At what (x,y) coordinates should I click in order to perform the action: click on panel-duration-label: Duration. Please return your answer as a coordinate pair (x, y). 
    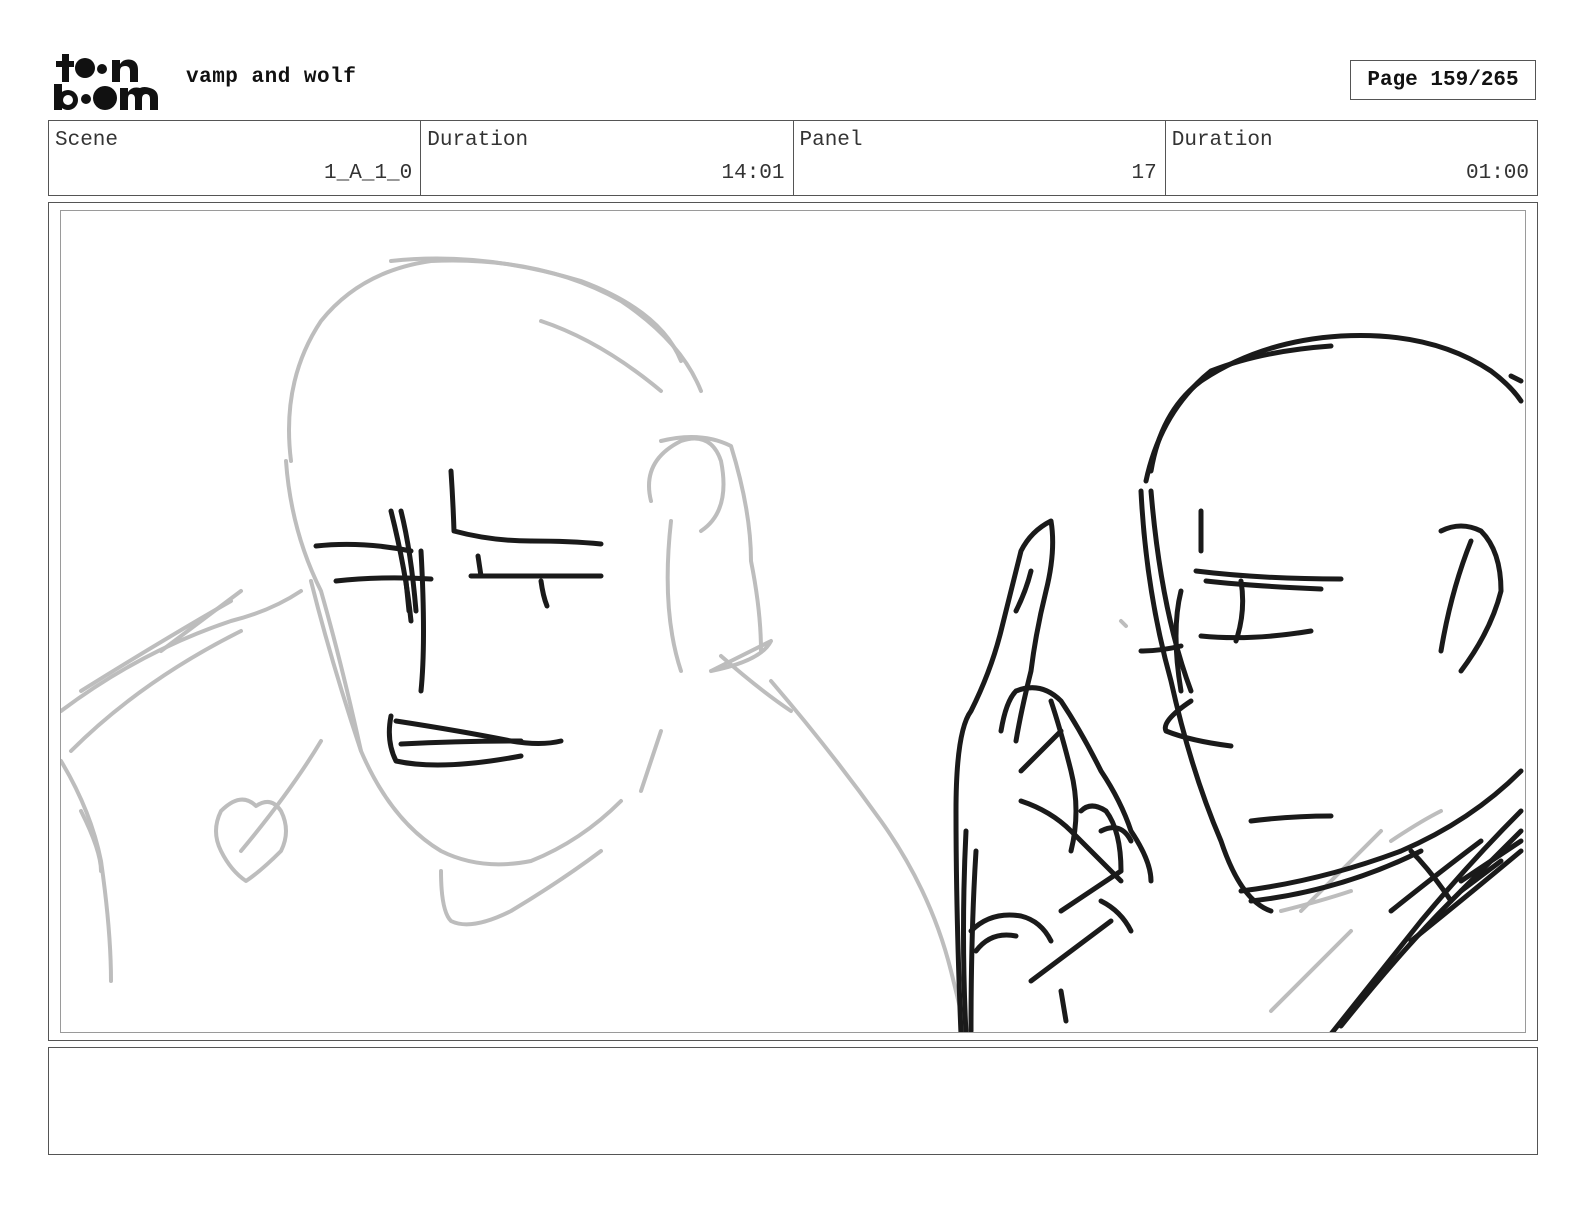
    Looking at the image, I should click on (1222, 140).